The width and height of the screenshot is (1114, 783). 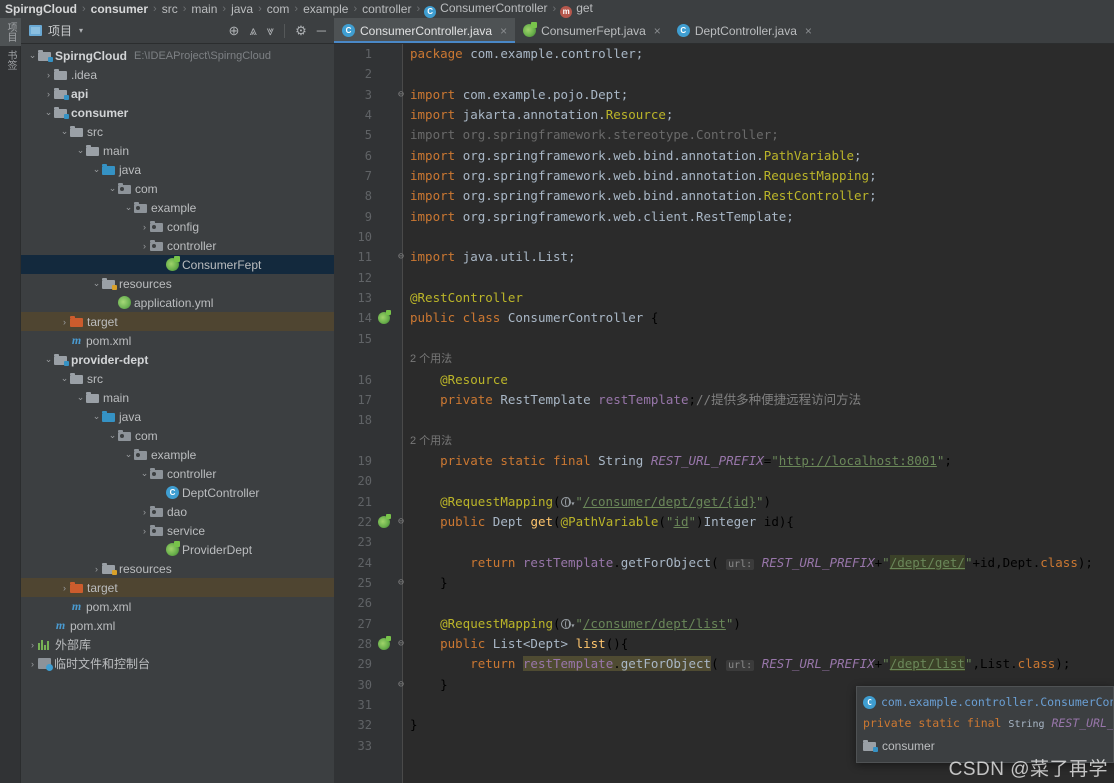 What do you see at coordinates (177, 549) in the screenshot?
I see `tree-node-providerdept: › ProviderDept` at bounding box center [177, 549].